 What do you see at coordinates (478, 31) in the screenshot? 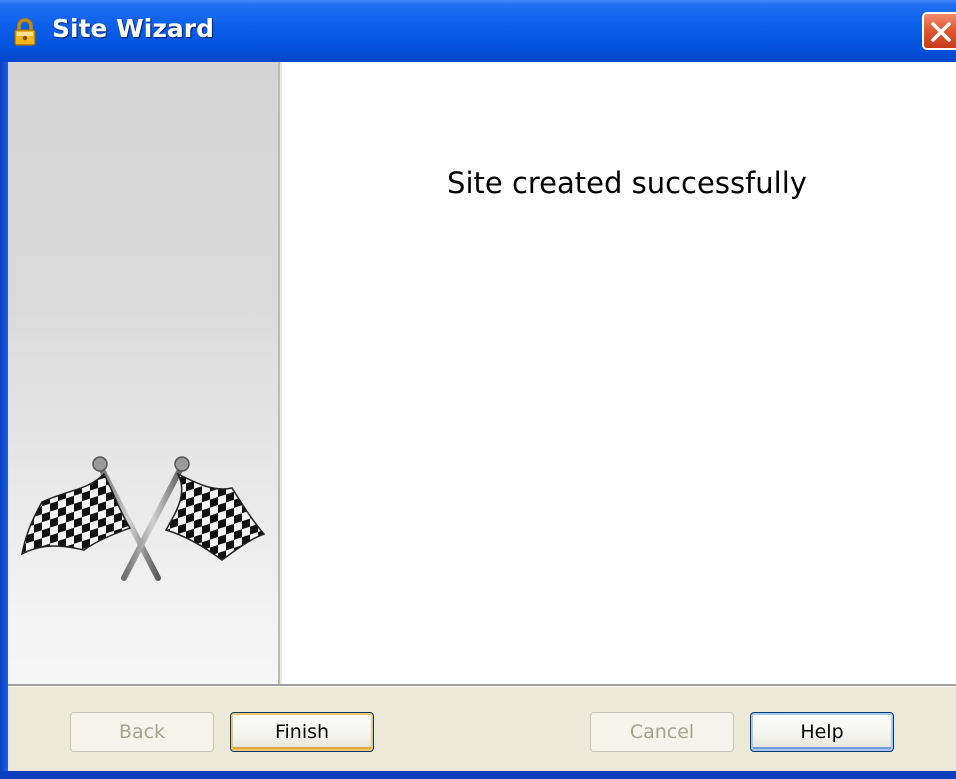
I see `title-bar: Site Wizard` at bounding box center [478, 31].